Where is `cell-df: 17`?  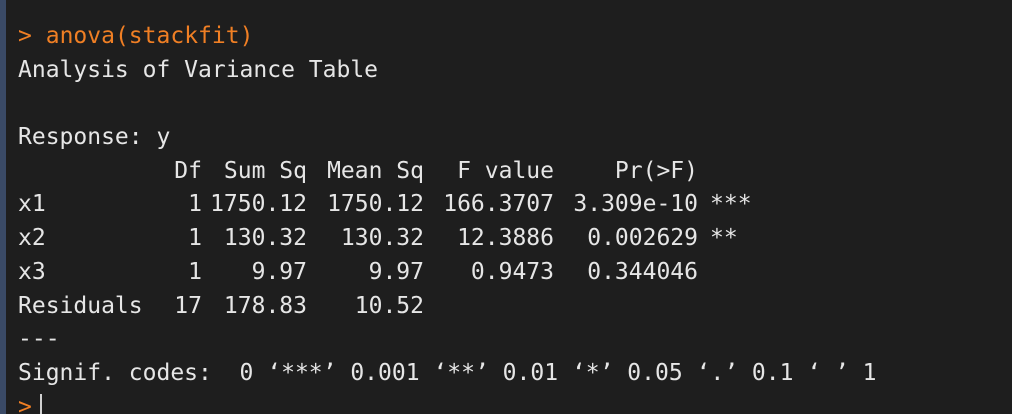
cell-df: 17 is located at coordinates (188, 305).